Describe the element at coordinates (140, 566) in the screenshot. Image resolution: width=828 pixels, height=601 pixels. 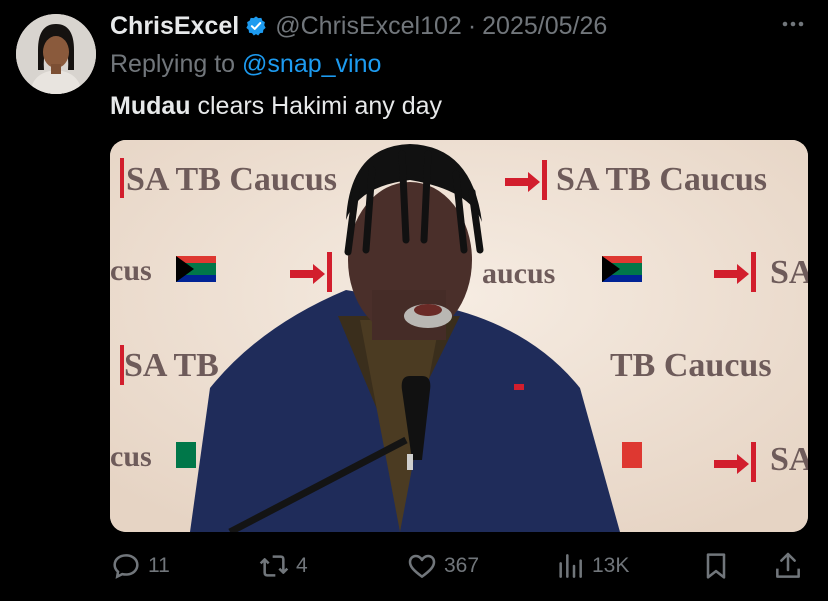
I see `reply-button: 11` at that location.